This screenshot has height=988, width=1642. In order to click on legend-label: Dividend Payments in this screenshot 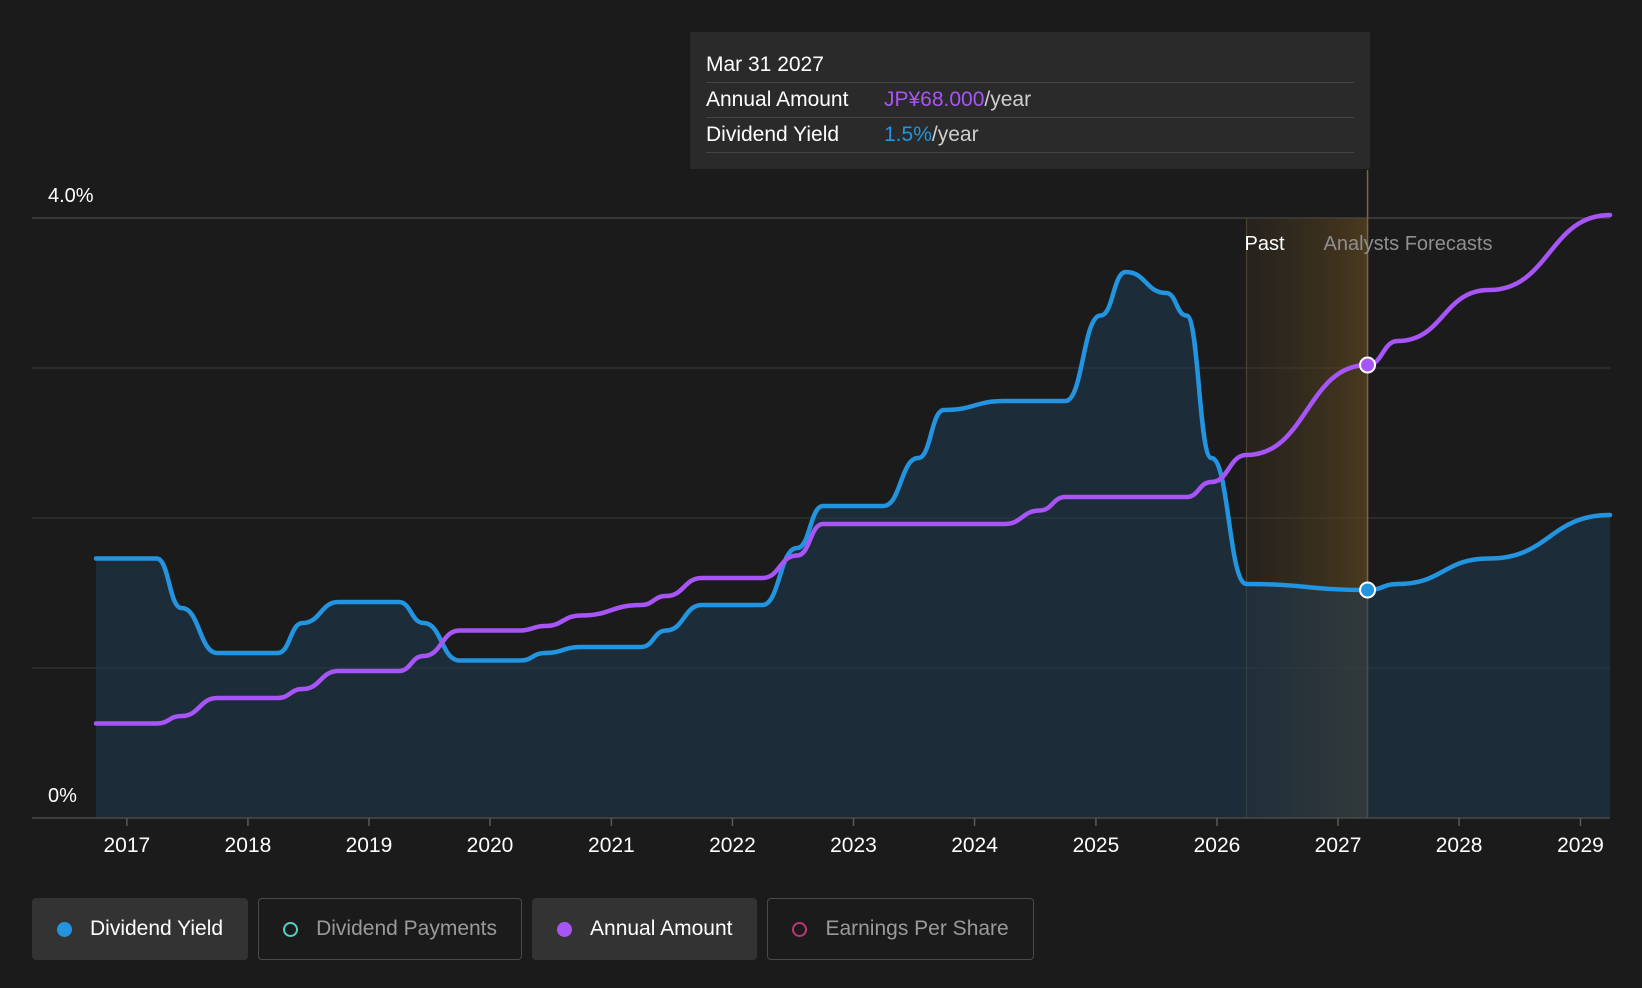, I will do `click(407, 928)`.